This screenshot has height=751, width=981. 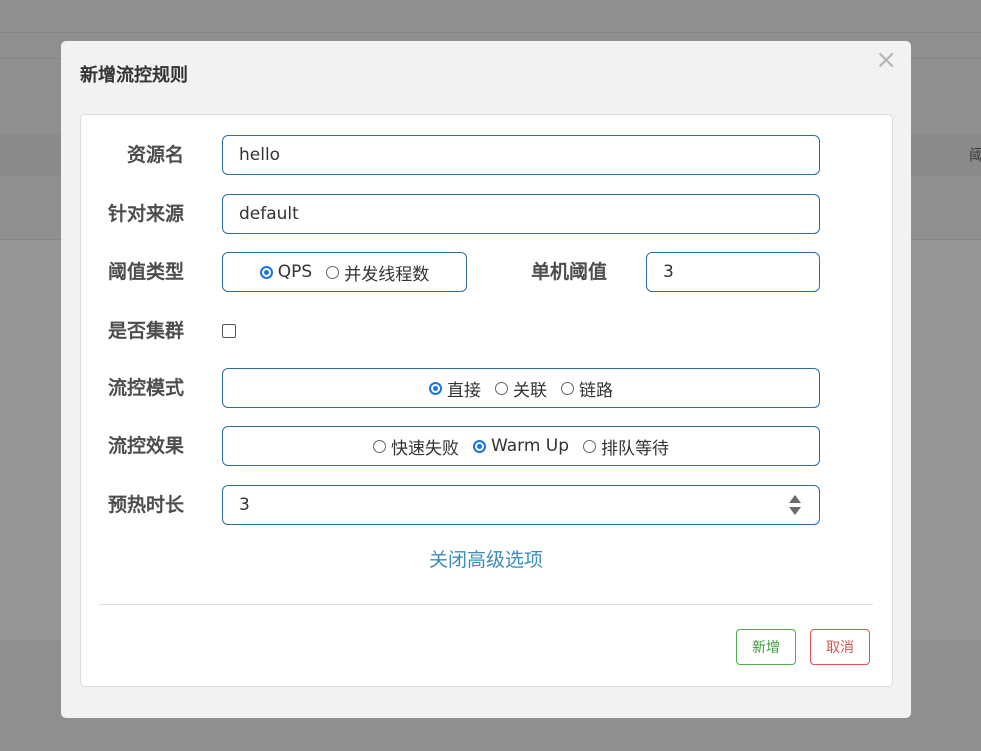 What do you see at coordinates (464, 388) in the screenshot?
I see `strategy-direct-label: 直接` at bounding box center [464, 388].